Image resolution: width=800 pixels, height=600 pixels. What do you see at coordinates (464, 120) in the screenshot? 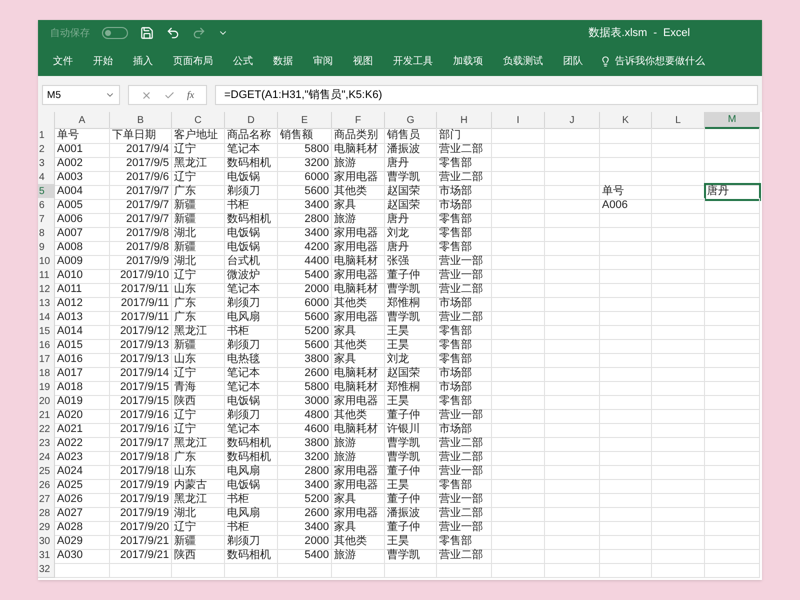
I see `column-header: H` at bounding box center [464, 120].